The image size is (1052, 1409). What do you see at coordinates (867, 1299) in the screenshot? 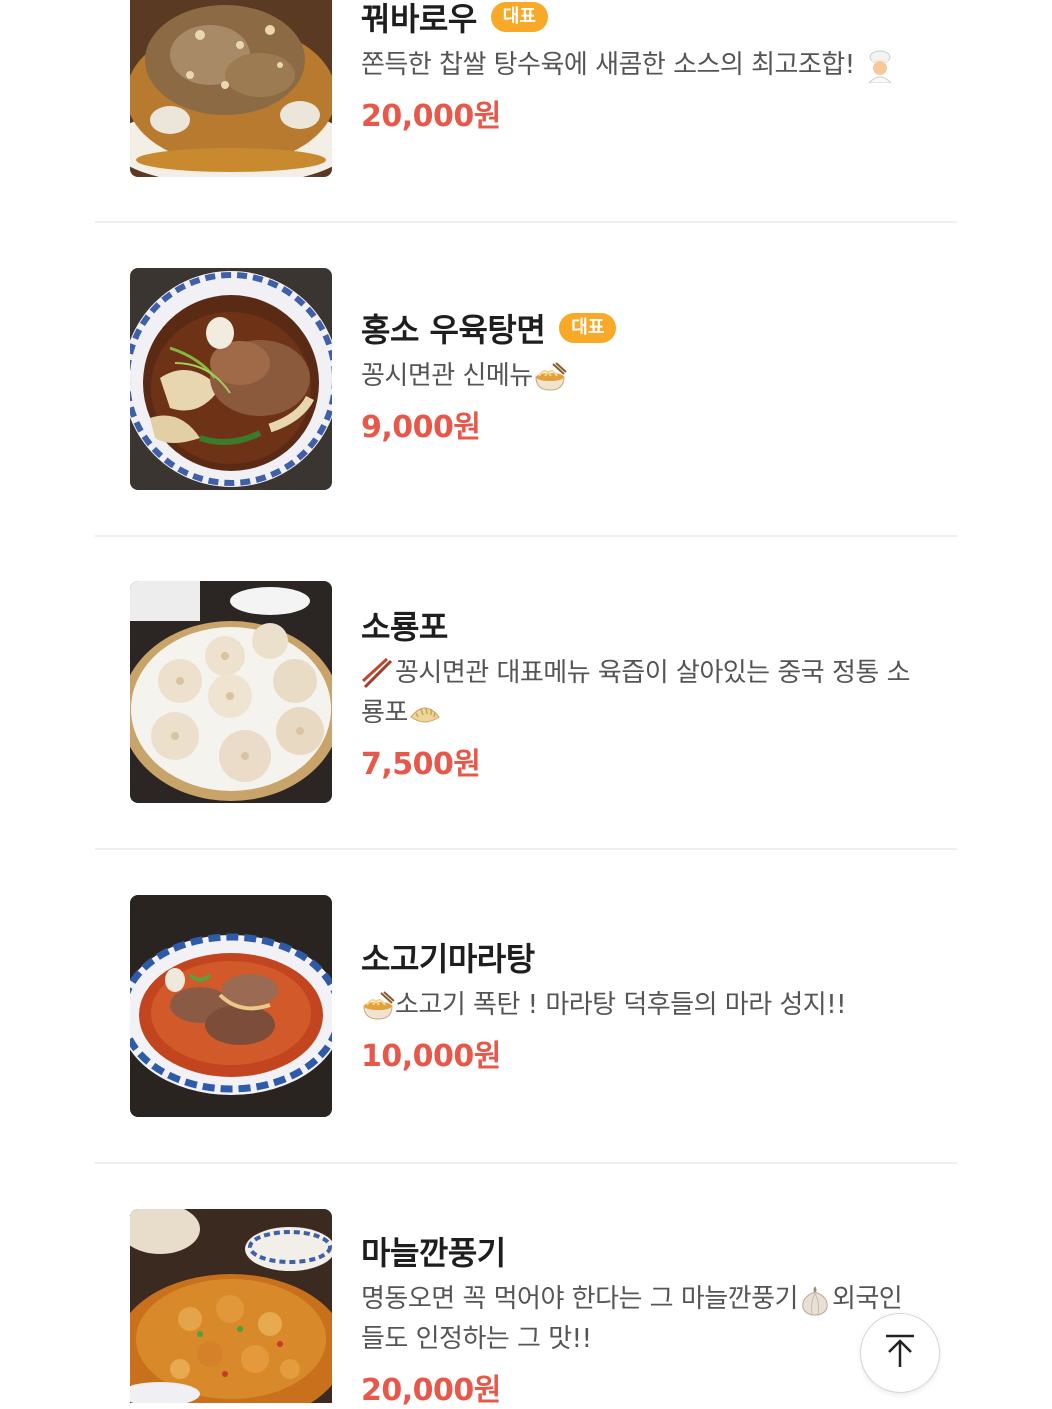
I see `menu-description-text: 외국인` at bounding box center [867, 1299].